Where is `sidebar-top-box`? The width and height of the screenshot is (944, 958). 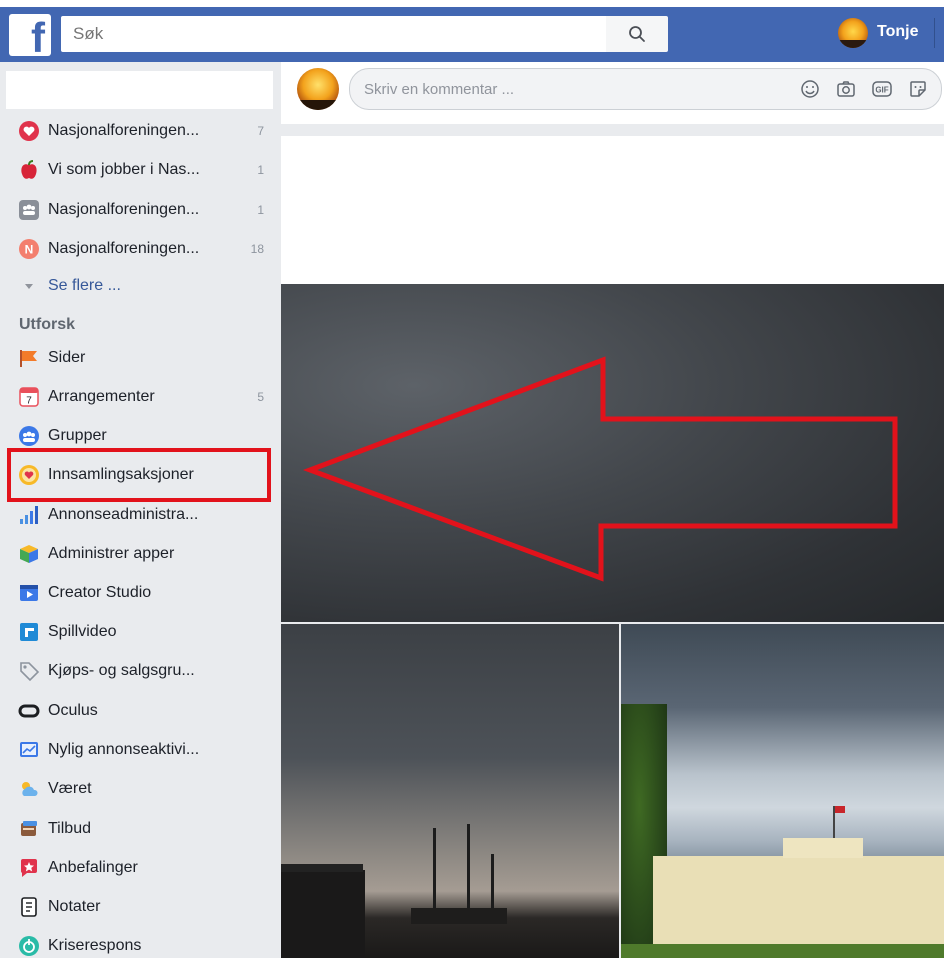 sidebar-top-box is located at coordinates (139, 90).